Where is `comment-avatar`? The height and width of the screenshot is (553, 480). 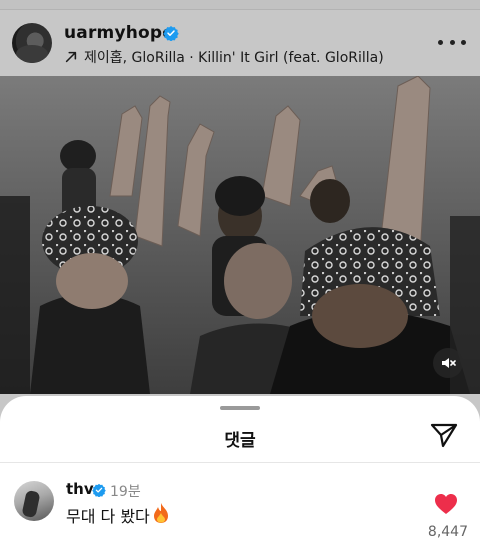 comment-avatar is located at coordinates (34, 501).